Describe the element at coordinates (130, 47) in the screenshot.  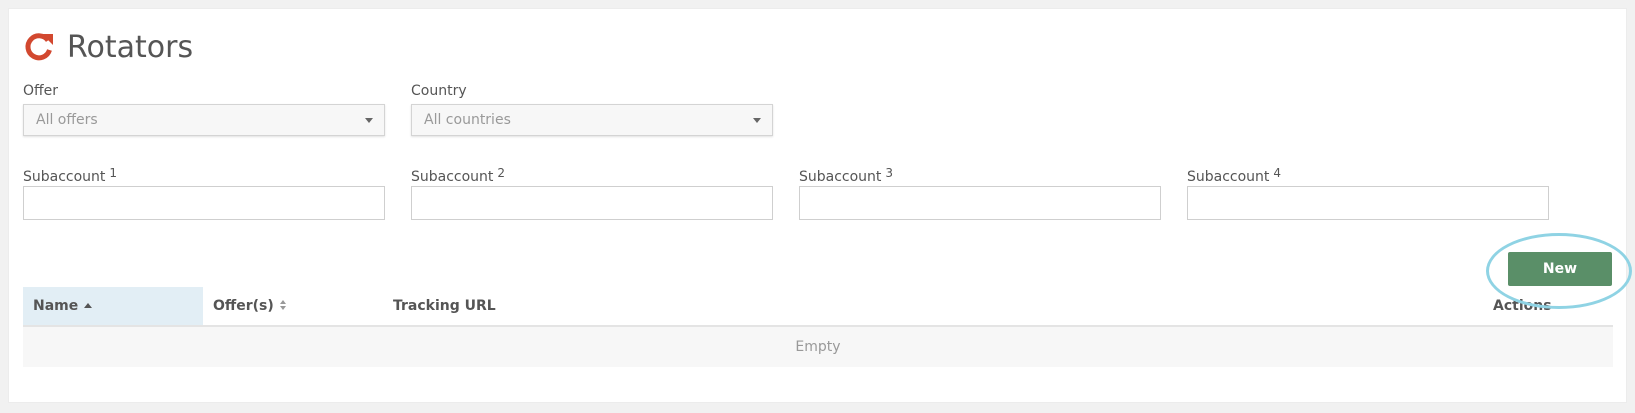
I see `page-title: Rotators` at that location.